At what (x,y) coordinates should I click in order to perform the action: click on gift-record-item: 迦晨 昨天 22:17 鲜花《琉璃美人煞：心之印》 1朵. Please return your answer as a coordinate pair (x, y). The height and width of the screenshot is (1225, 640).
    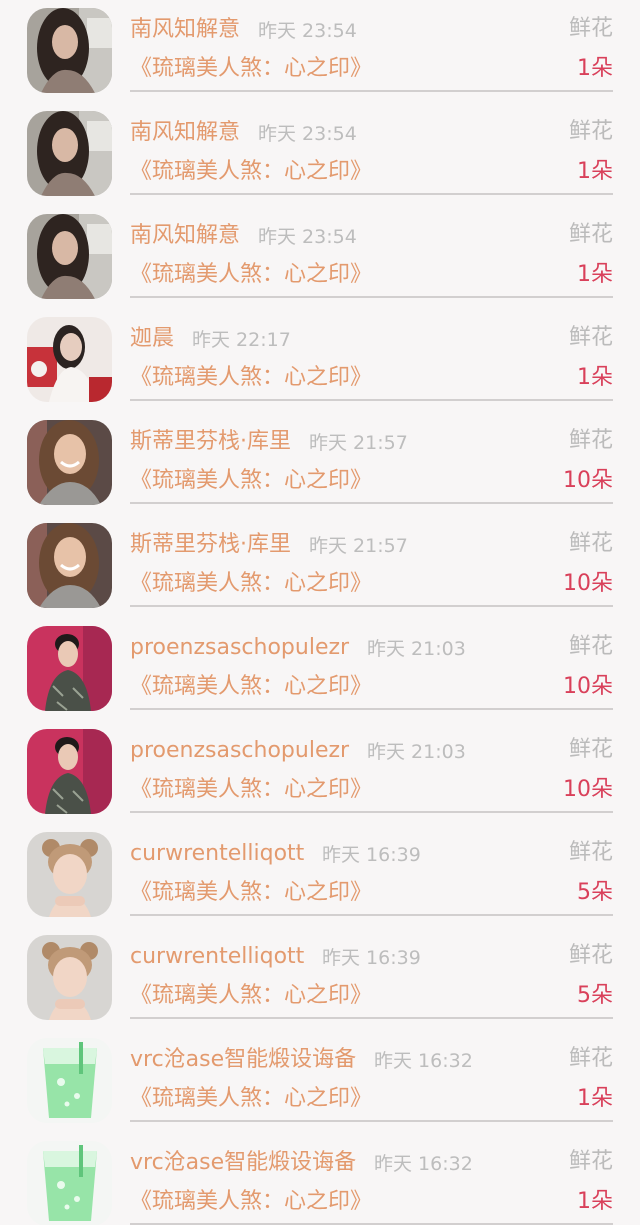
    Looking at the image, I should click on (320, 361).